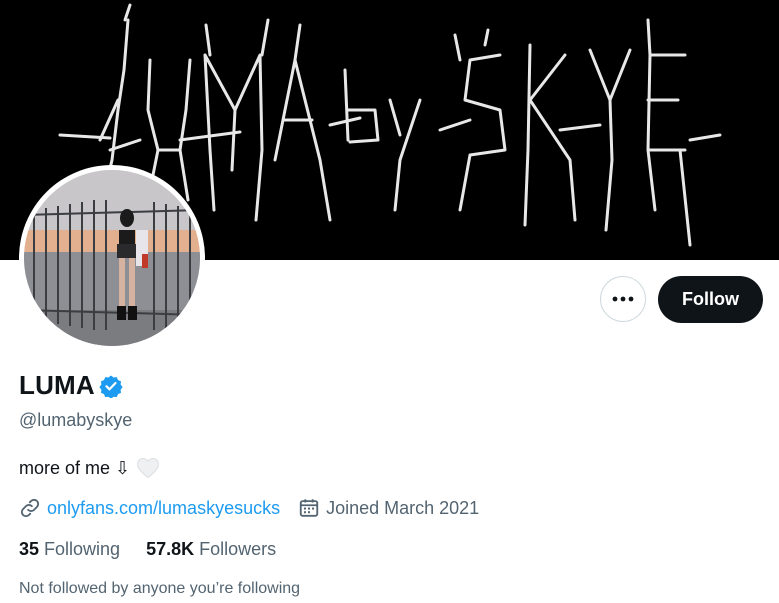 Image resolution: width=779 pixels, height=603 pixels. What do you see at coordinates (82, 549) in the screenshot?
I see `following-label: Following` at bounding box center [82, 549].